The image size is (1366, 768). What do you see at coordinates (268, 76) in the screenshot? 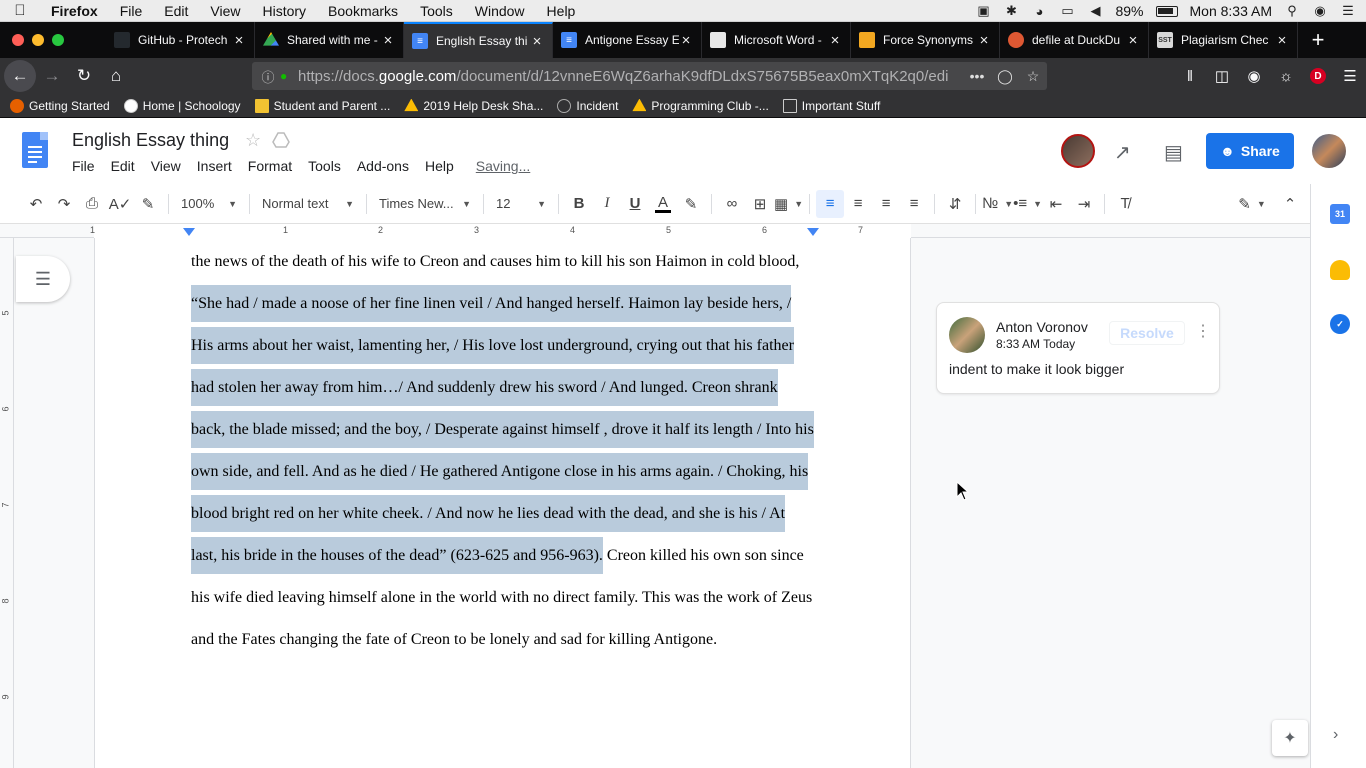
I see `info-icon: ⓘ` at bounding box center [268, 76].